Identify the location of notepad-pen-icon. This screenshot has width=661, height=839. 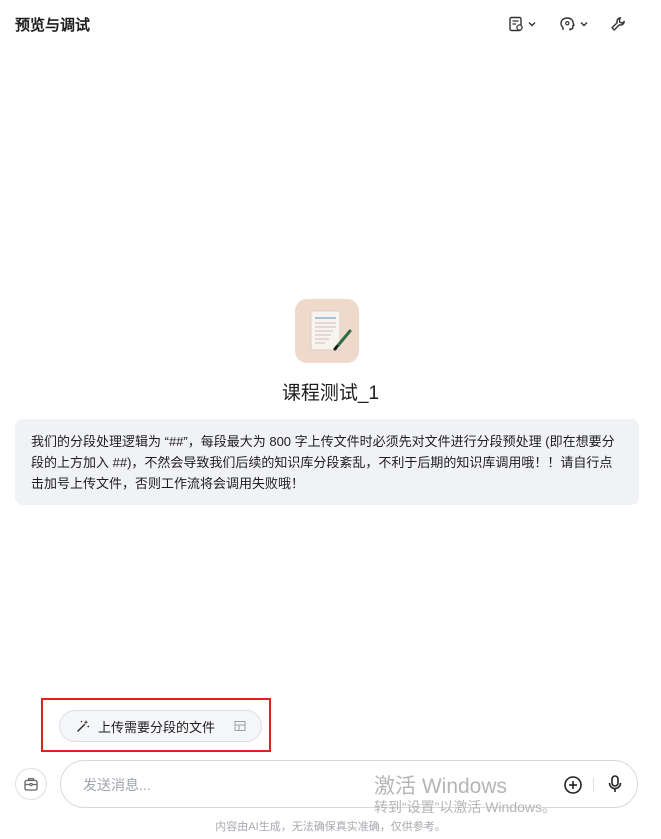
(331, 330).